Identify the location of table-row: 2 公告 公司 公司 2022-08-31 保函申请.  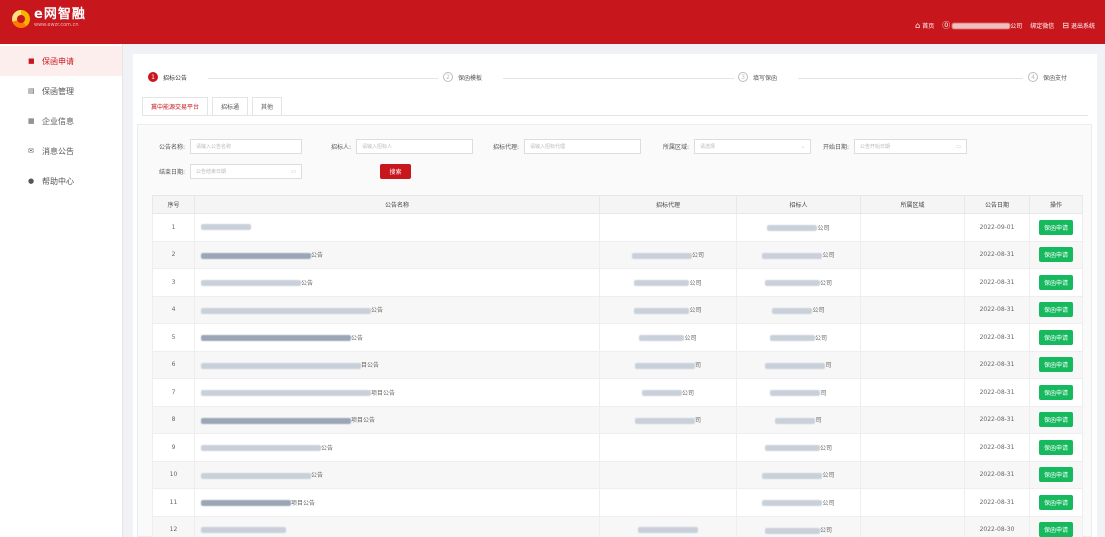
(617, 254).